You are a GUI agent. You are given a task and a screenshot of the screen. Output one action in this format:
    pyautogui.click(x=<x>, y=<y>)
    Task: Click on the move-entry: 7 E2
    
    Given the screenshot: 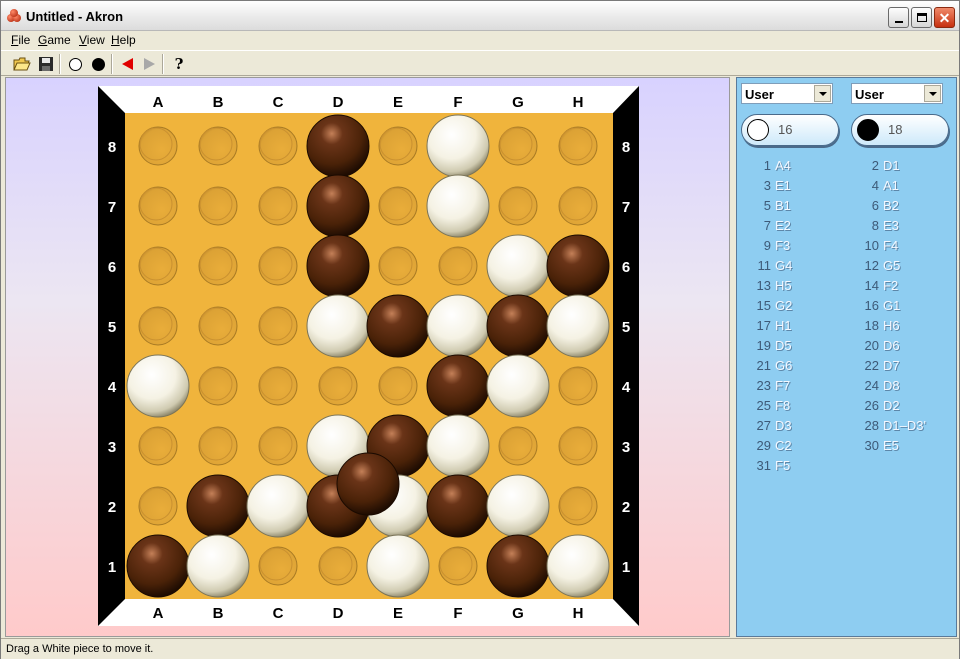 What is the action you would take?
    pyautogui.click(x=769, y=228)
    